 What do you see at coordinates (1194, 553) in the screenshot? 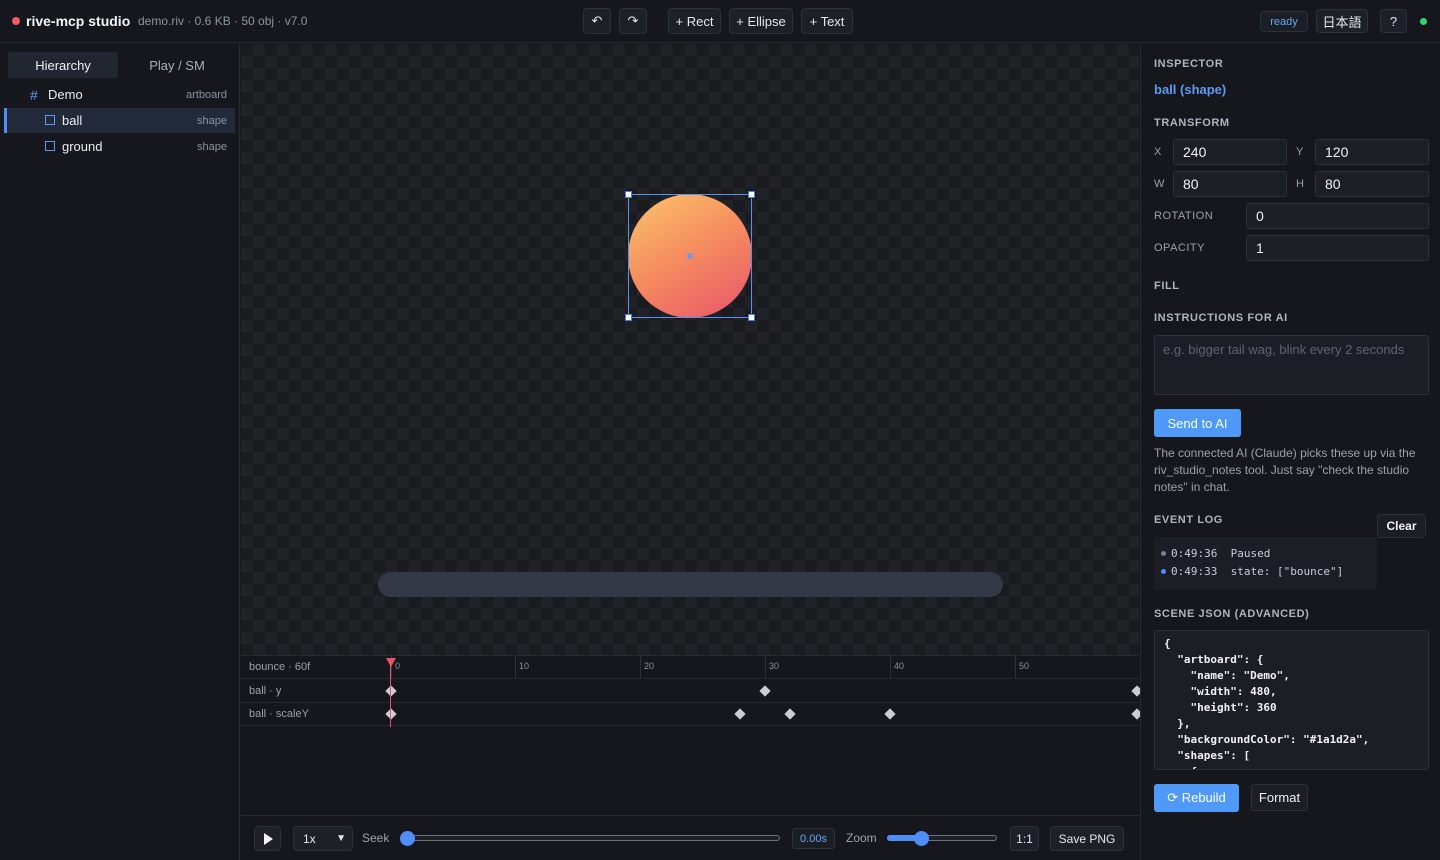
I see `log-time: 0:49:36` at bounding box center [1194, 553].